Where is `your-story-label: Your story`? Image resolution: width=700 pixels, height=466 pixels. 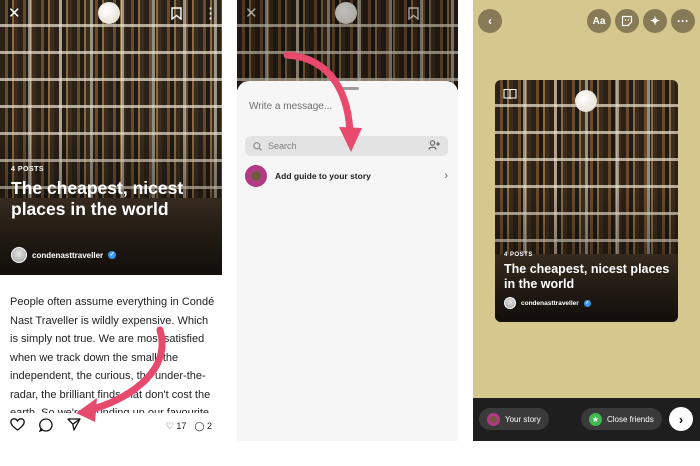 your-story-label: Your story is located at coordinates (523, 419).